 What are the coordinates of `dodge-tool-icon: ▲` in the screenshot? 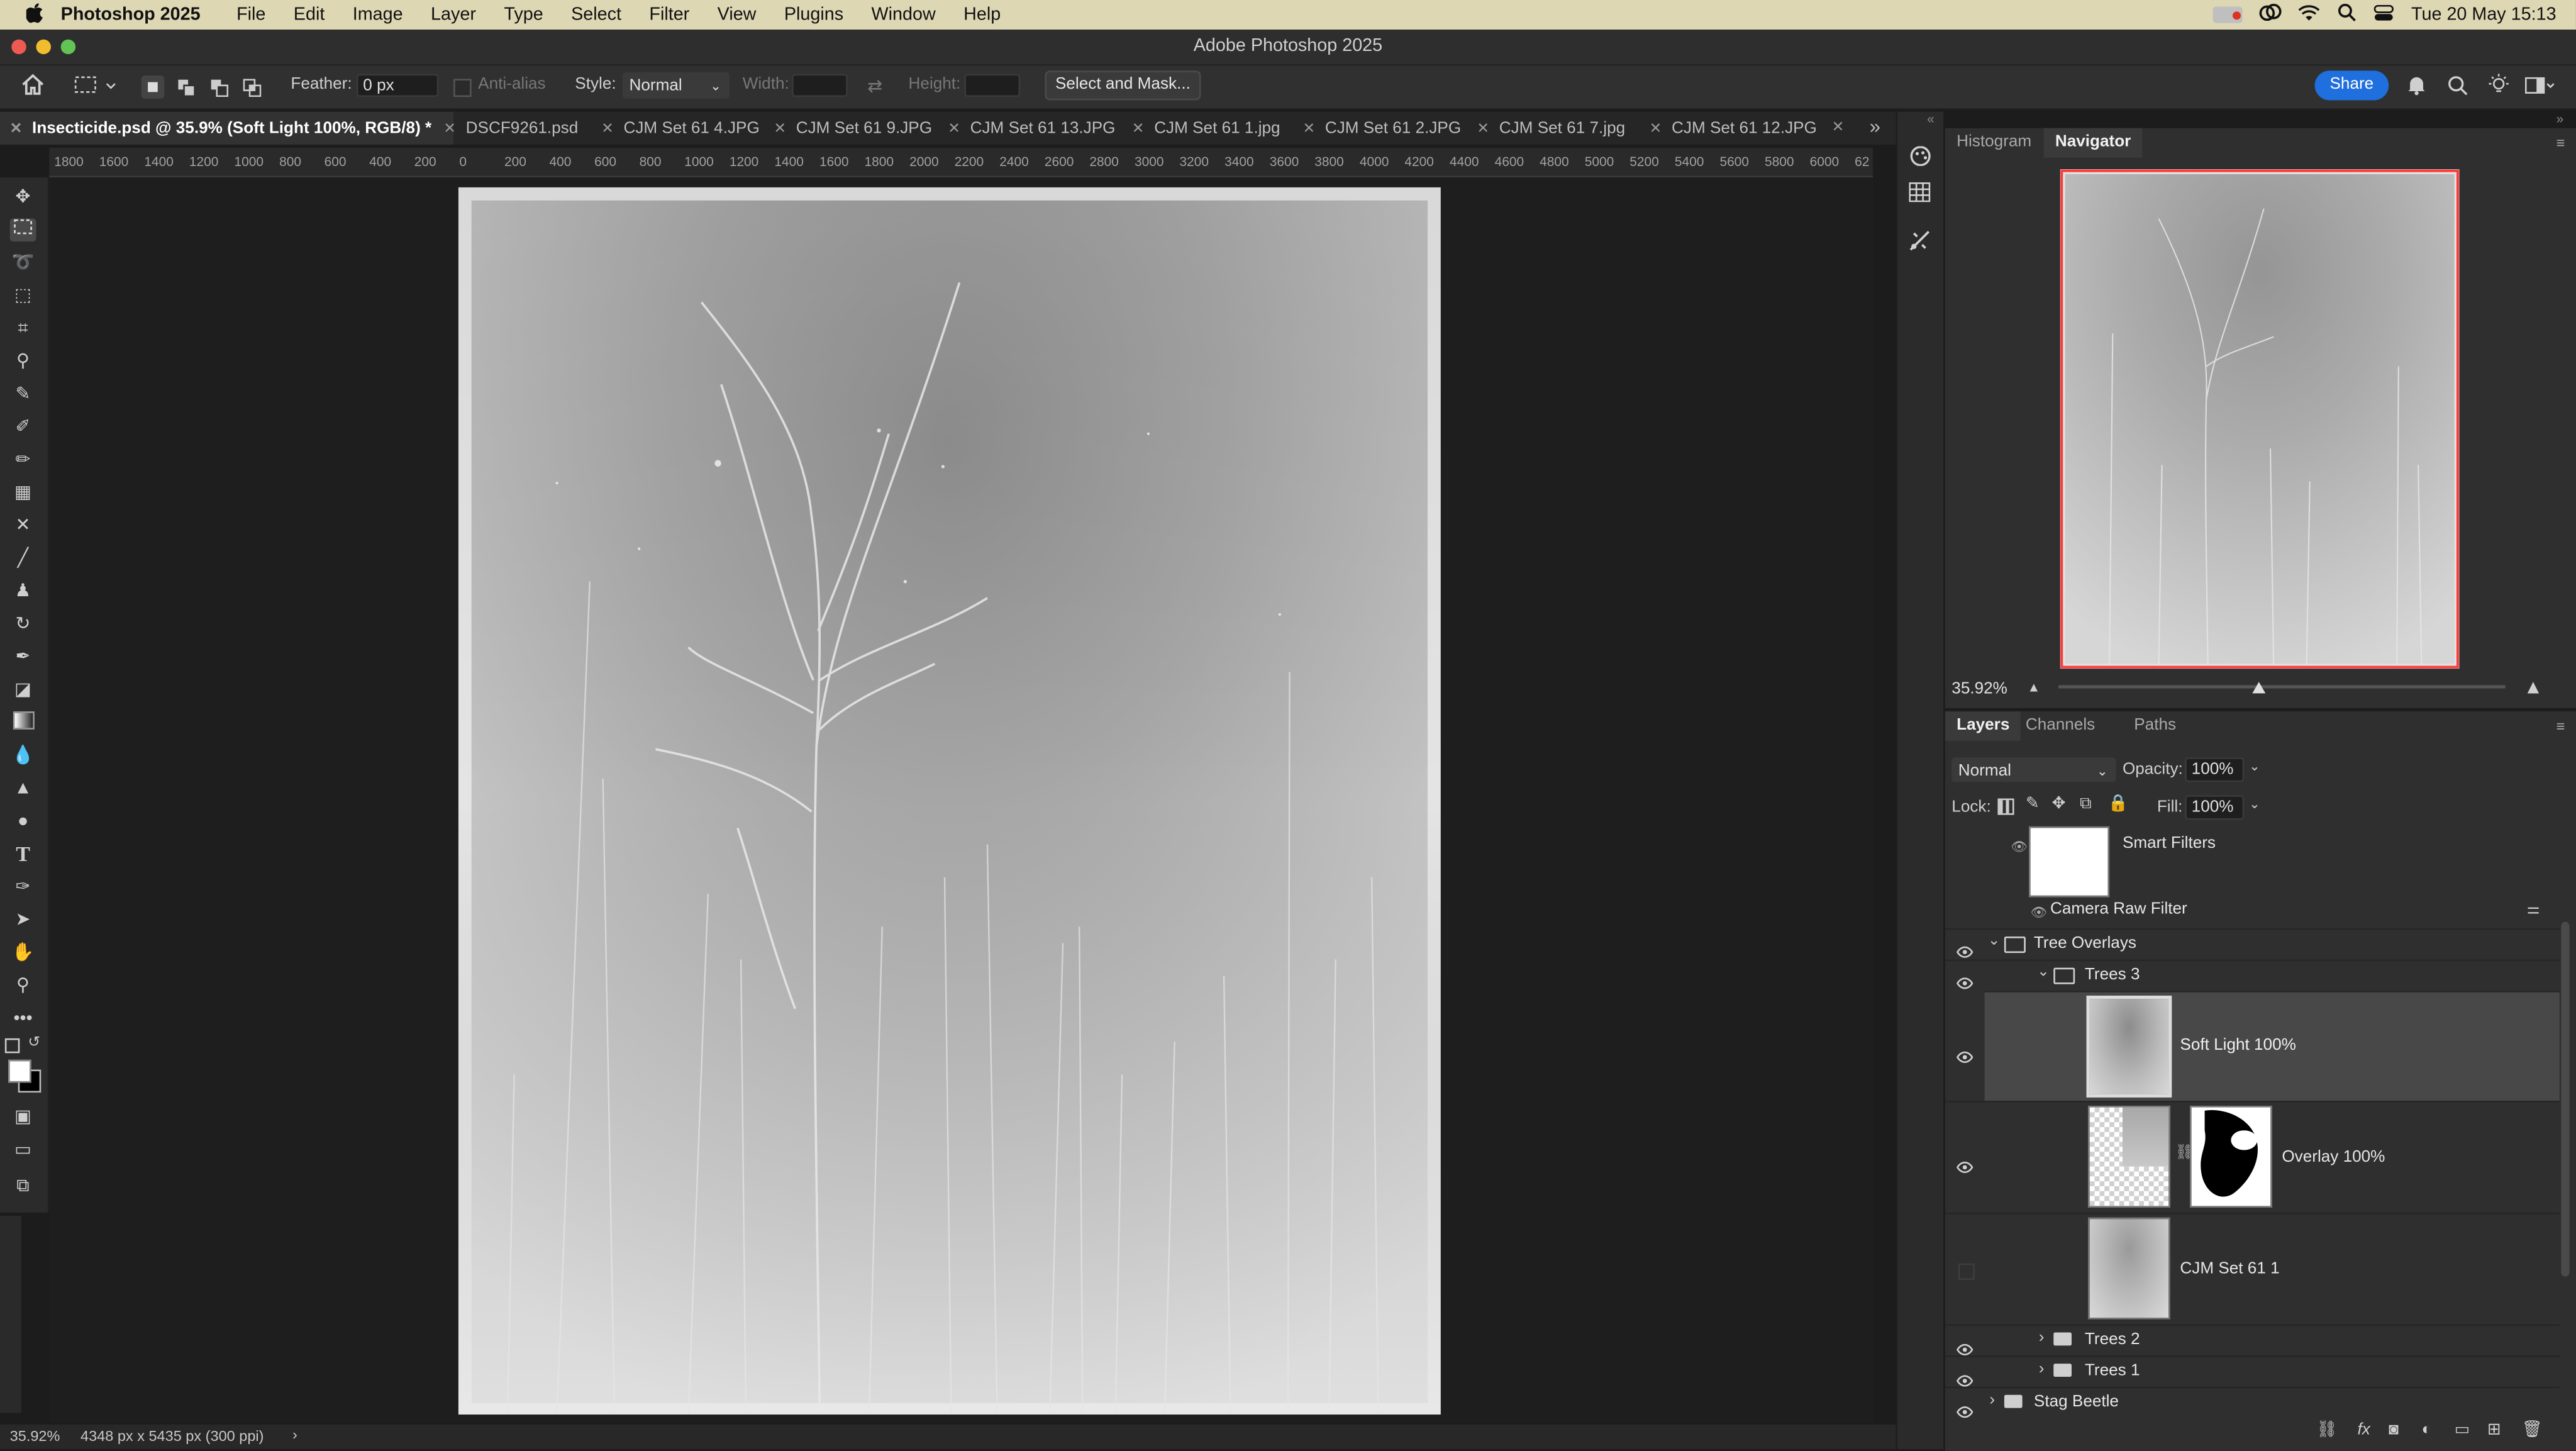 It's located at (23, 789).